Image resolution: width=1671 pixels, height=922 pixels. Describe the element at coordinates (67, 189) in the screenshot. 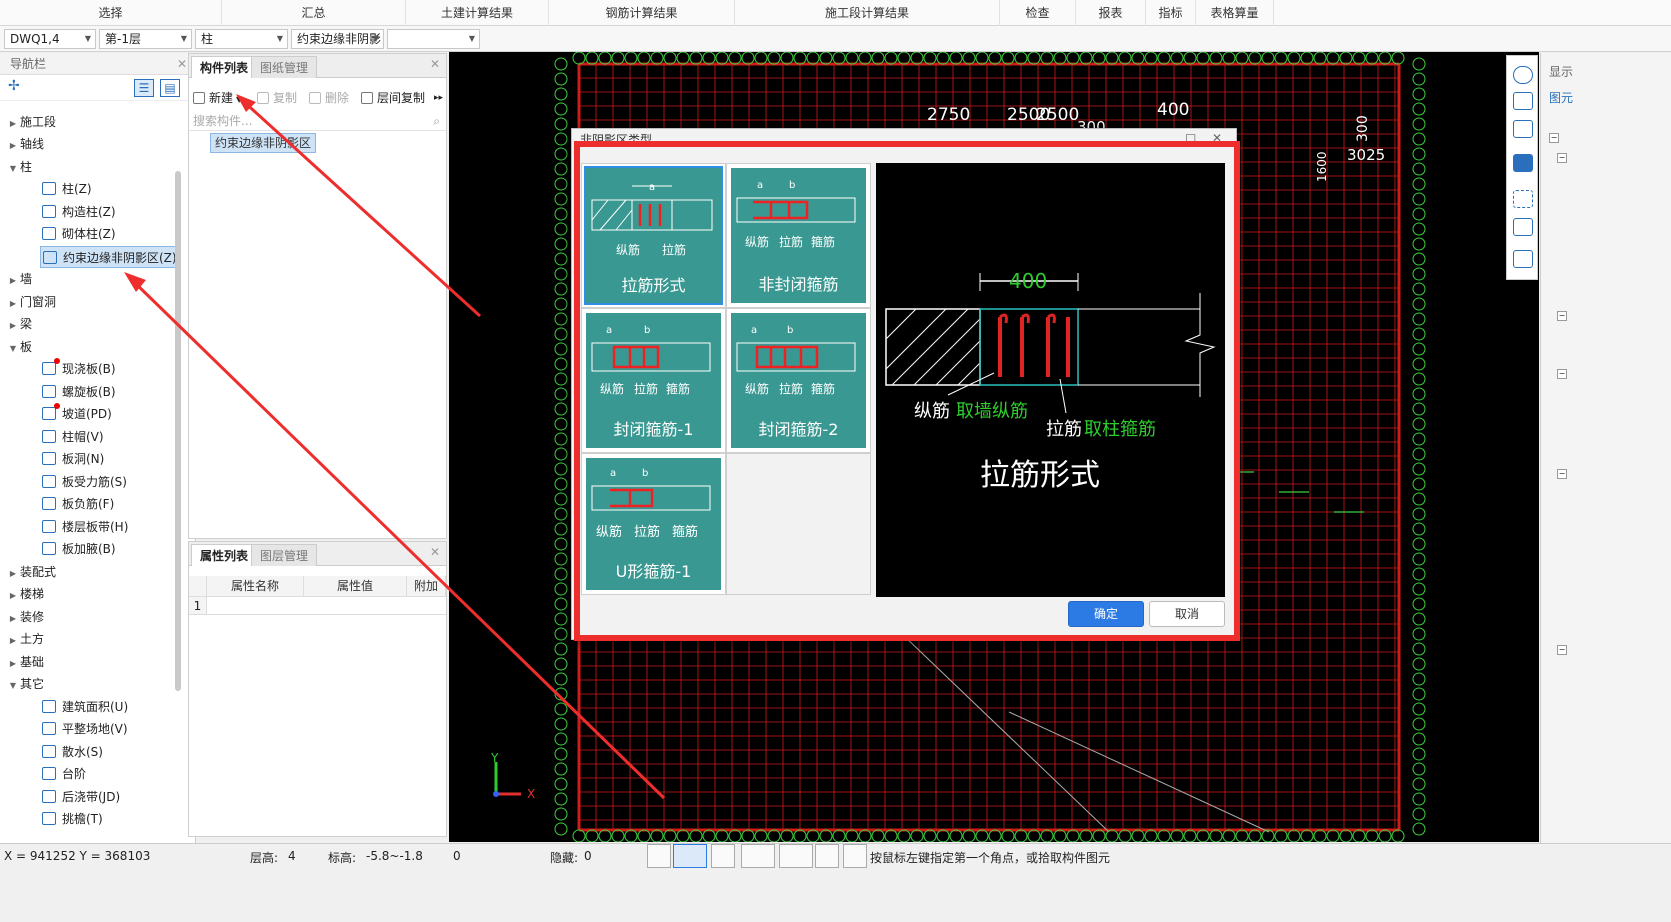

I see `nav-item-column: 柱(Z)` at that location.